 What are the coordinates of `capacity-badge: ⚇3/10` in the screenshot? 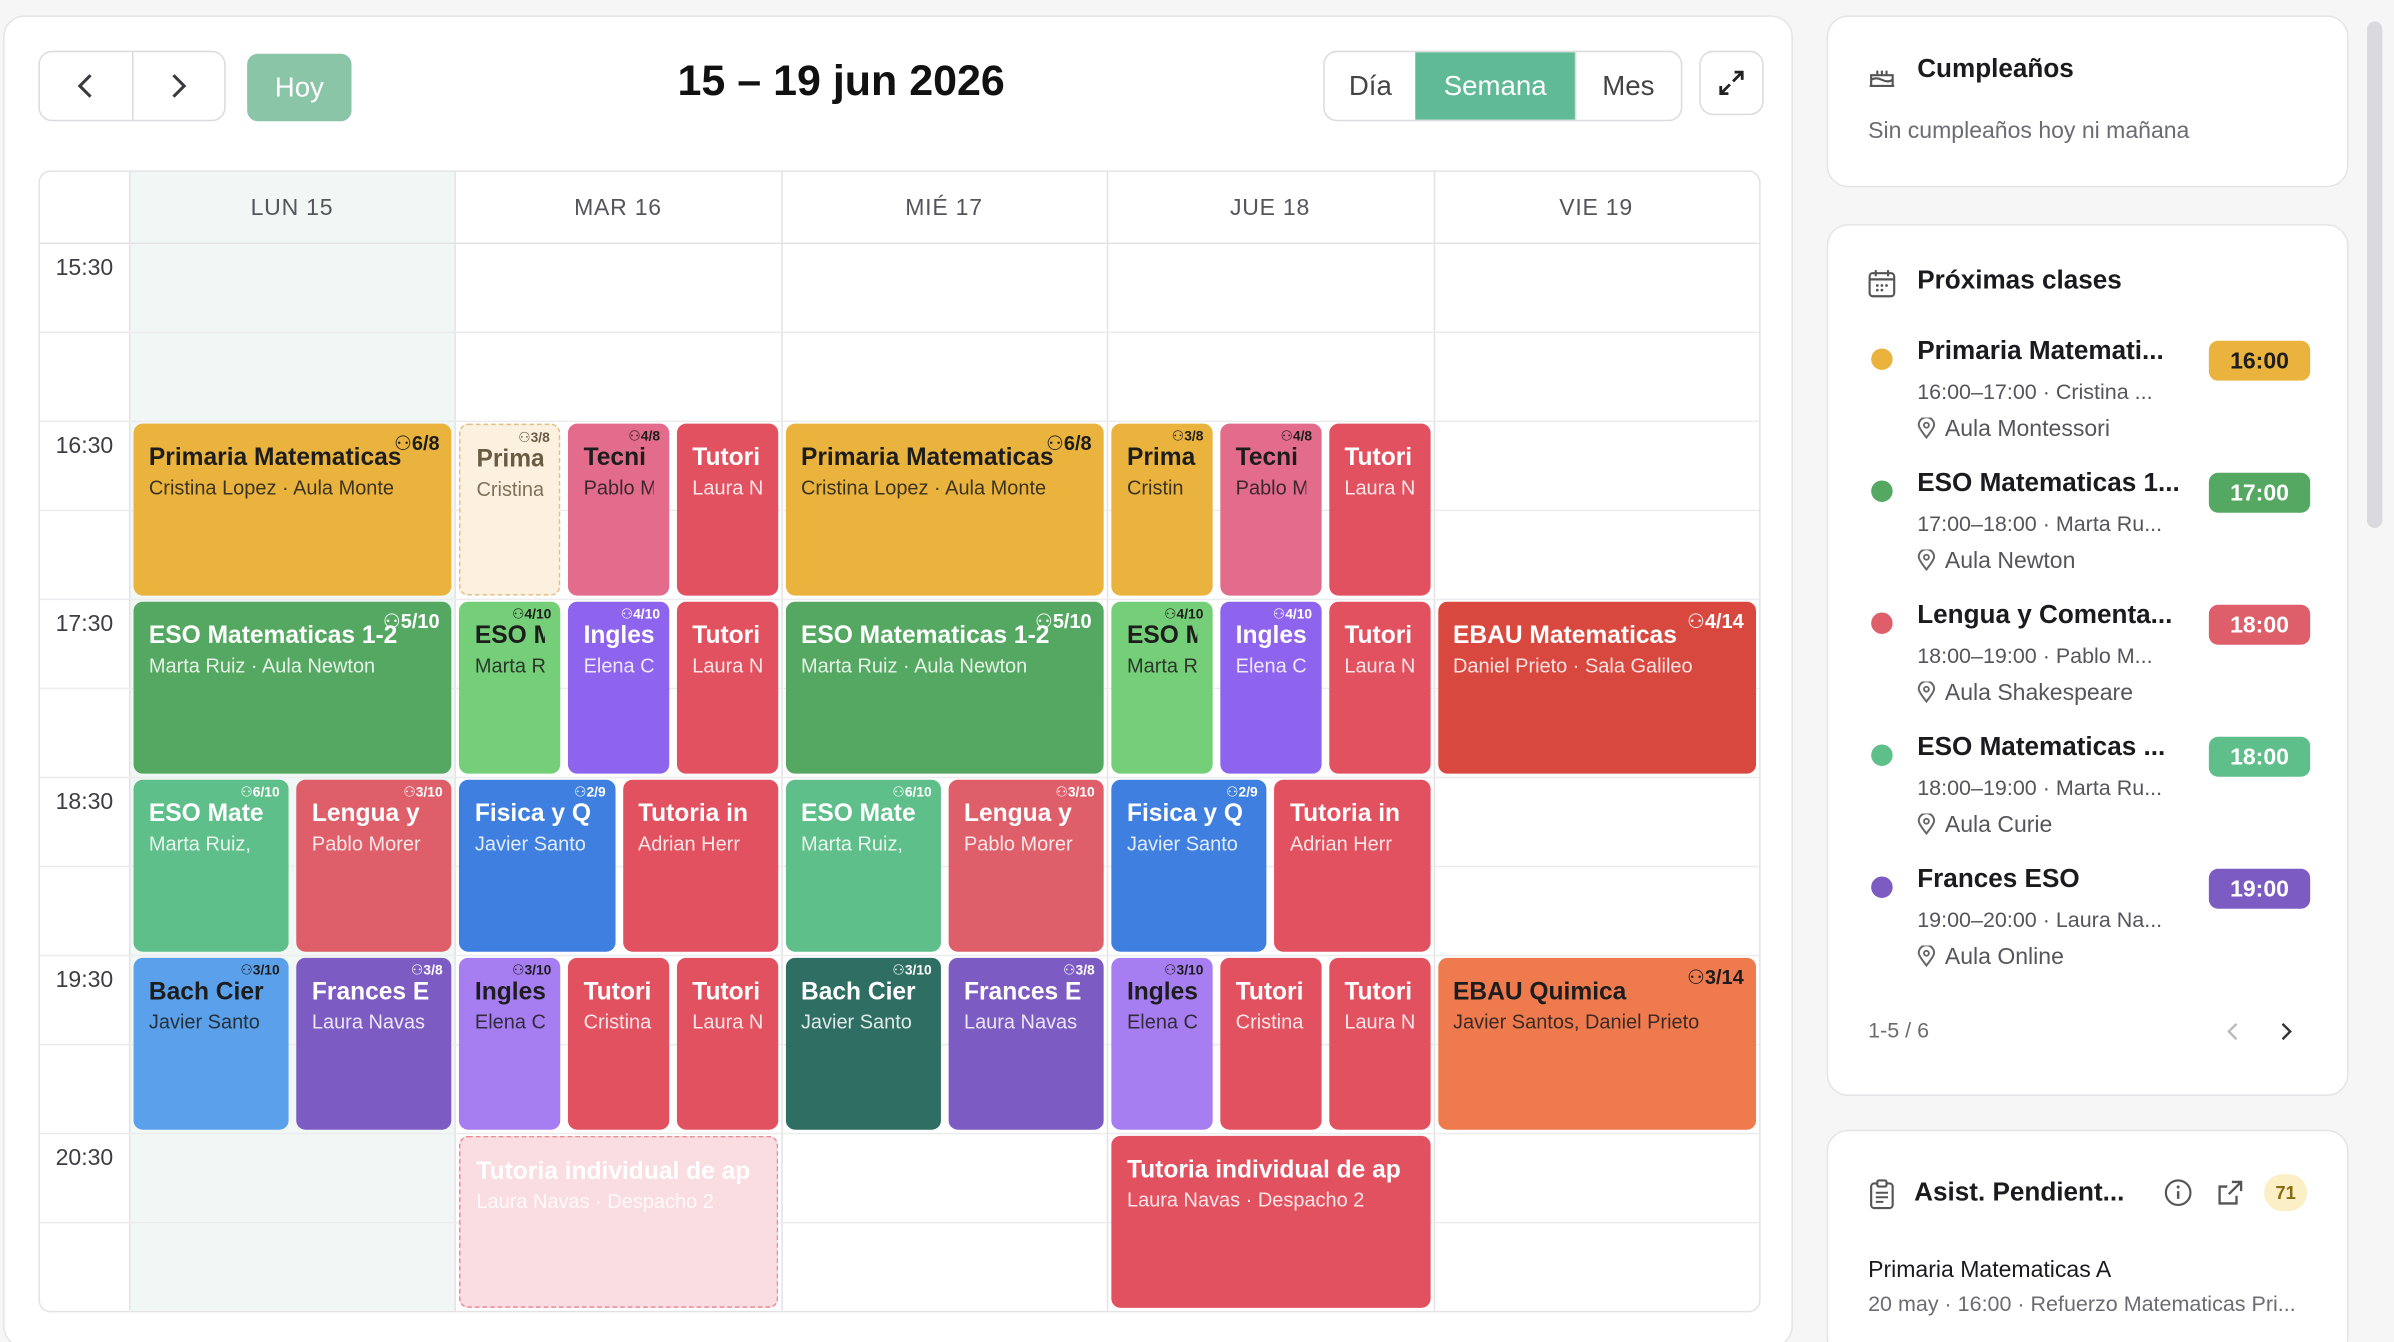 It's located at (1184, 970).